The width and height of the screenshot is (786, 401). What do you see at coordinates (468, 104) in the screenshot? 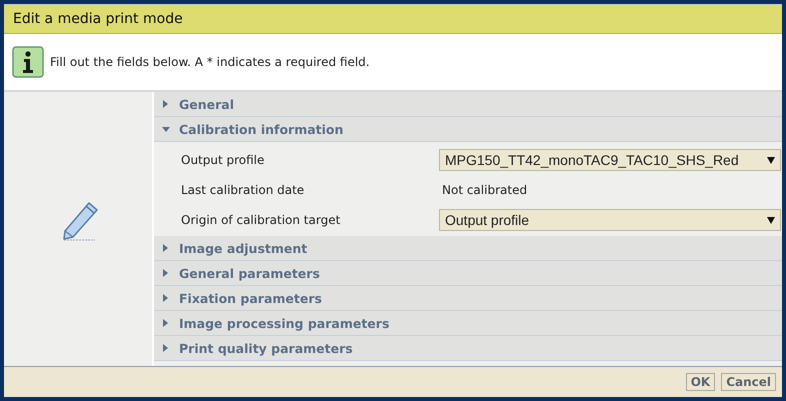
I see `section-header: General` at bounding box center [468, 104].